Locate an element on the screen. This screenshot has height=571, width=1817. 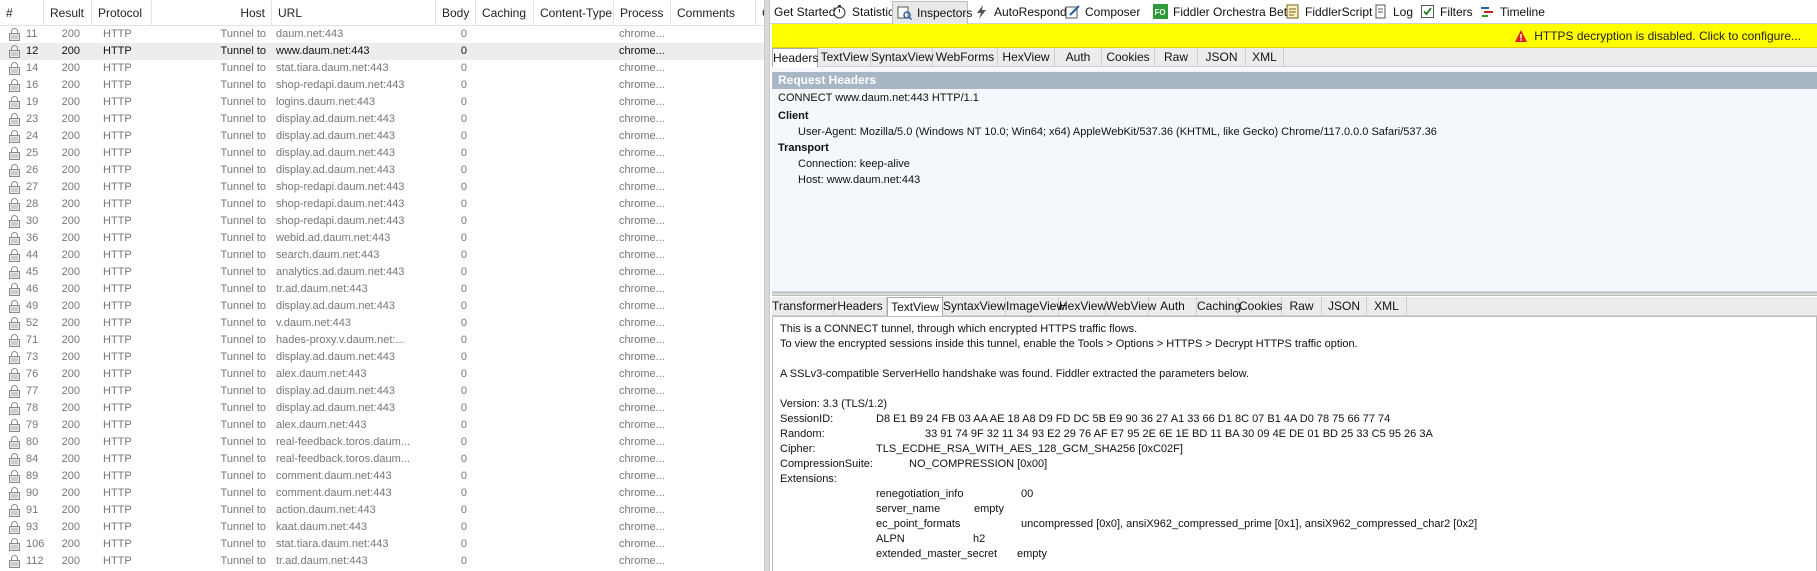
response-tab-webview: WebView is located at coordinates (1131, 306).